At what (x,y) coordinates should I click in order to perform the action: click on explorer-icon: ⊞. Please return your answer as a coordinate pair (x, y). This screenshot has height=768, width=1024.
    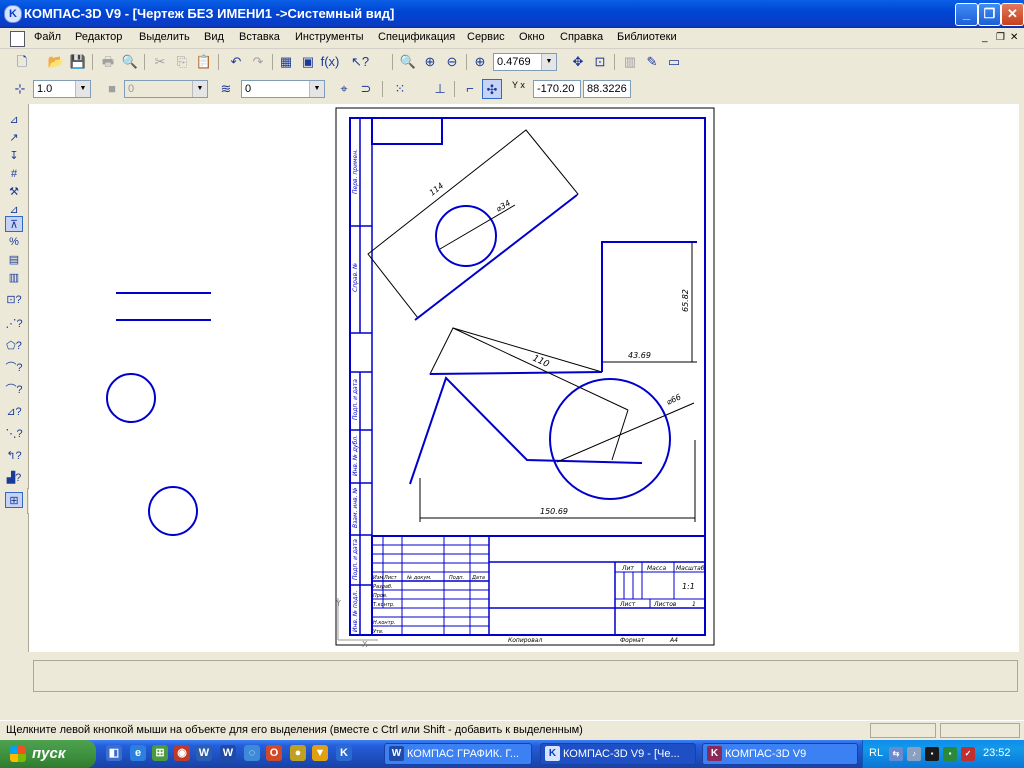
    Looking at the image, I should click on (160, 753).